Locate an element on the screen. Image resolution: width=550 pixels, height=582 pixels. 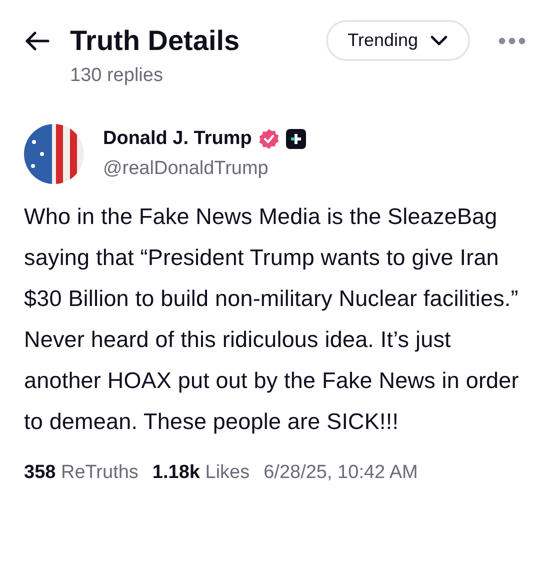
sort-dropdown: Trending is located at coordinates (398, 40).